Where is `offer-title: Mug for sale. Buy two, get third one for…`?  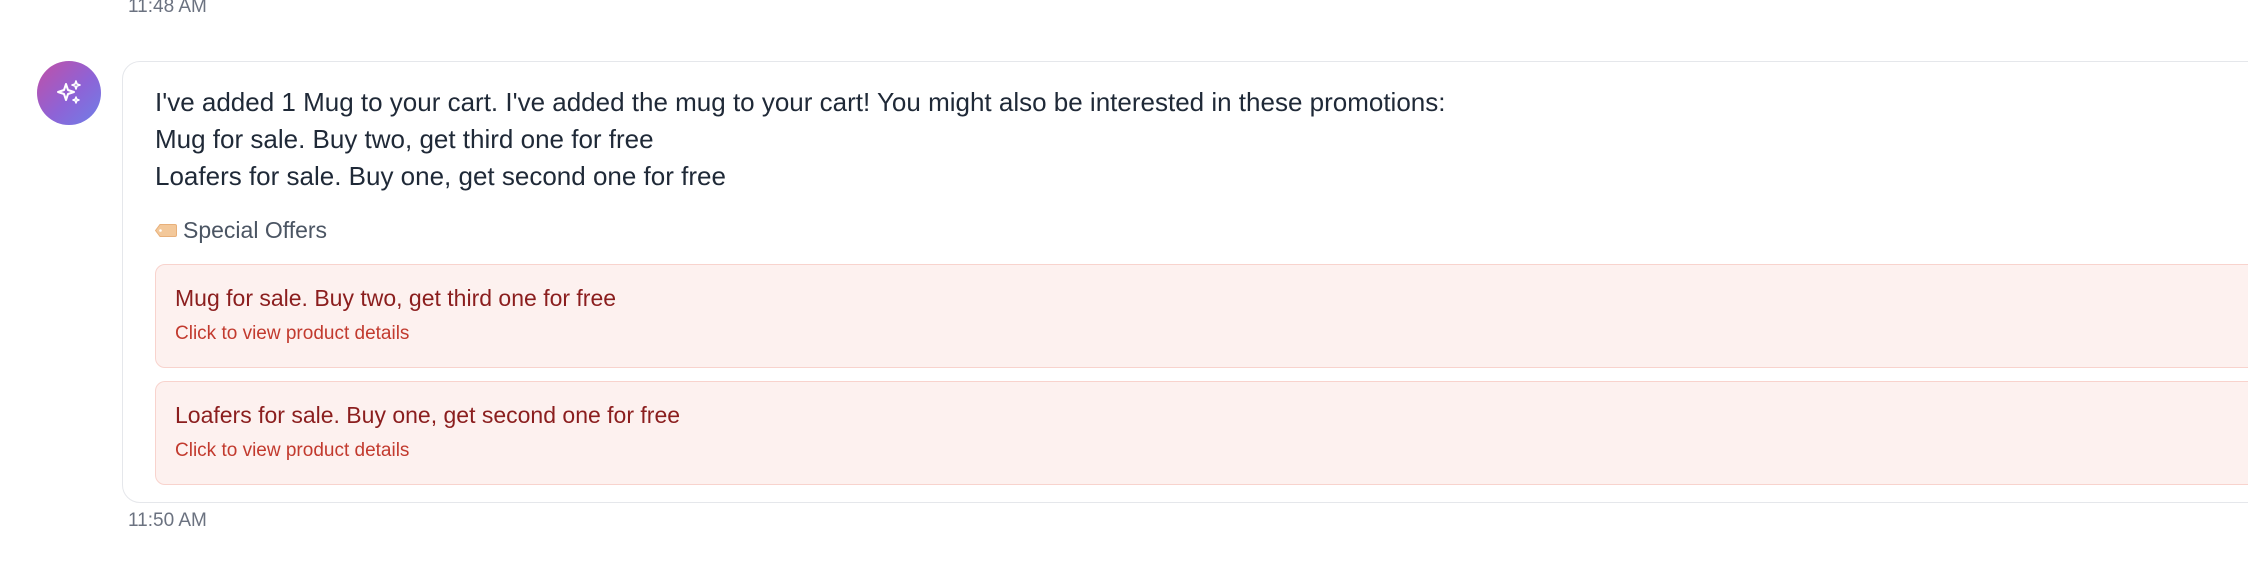
offer-title: Mug for sale. Buy two, get third one for… is located at coordinates (396, 298).